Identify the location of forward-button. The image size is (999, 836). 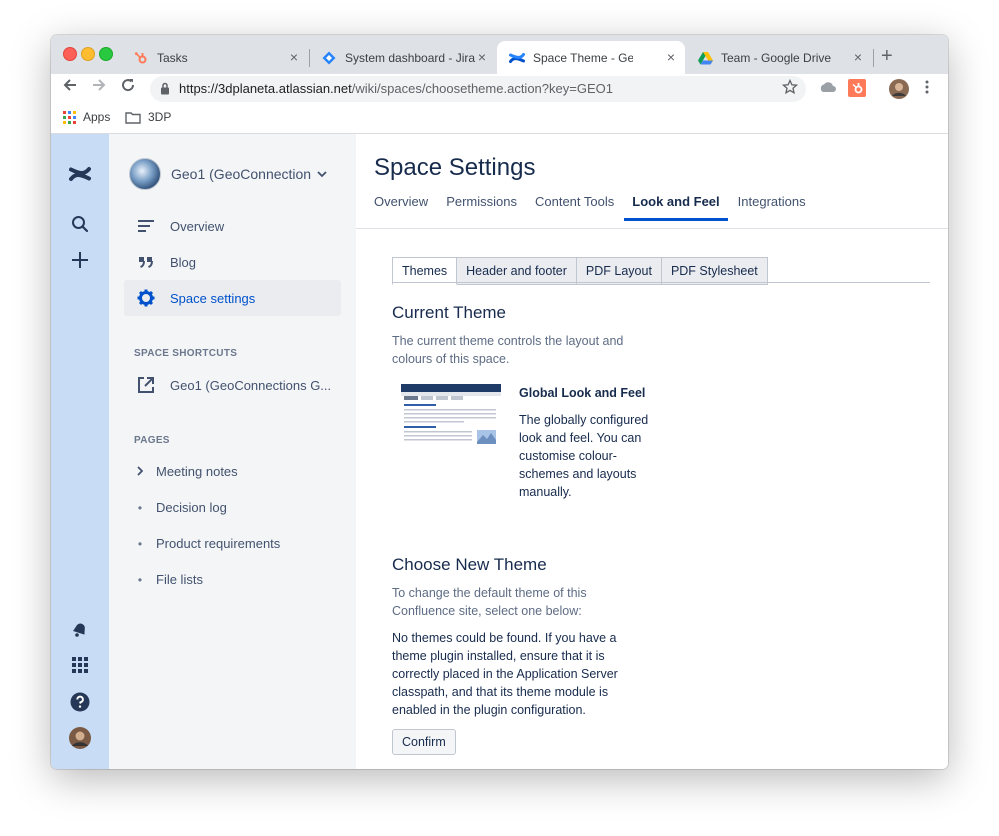
(99, 87).